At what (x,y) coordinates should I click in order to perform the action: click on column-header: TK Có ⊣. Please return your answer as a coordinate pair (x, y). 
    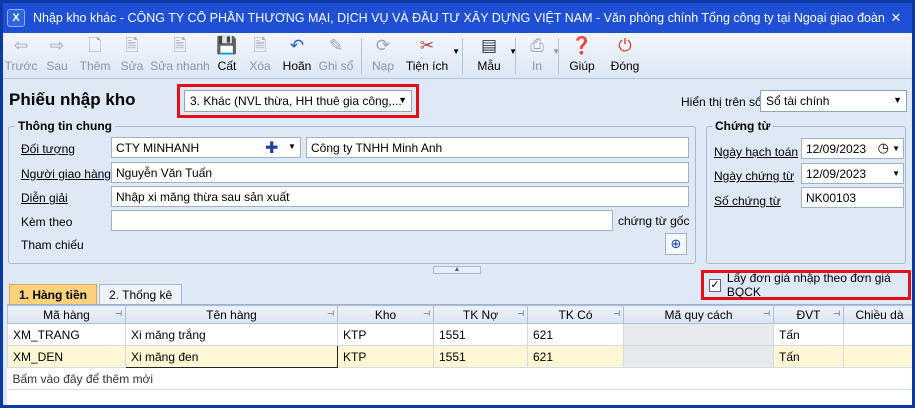
    Looking at the image, I should click on (575, 314).